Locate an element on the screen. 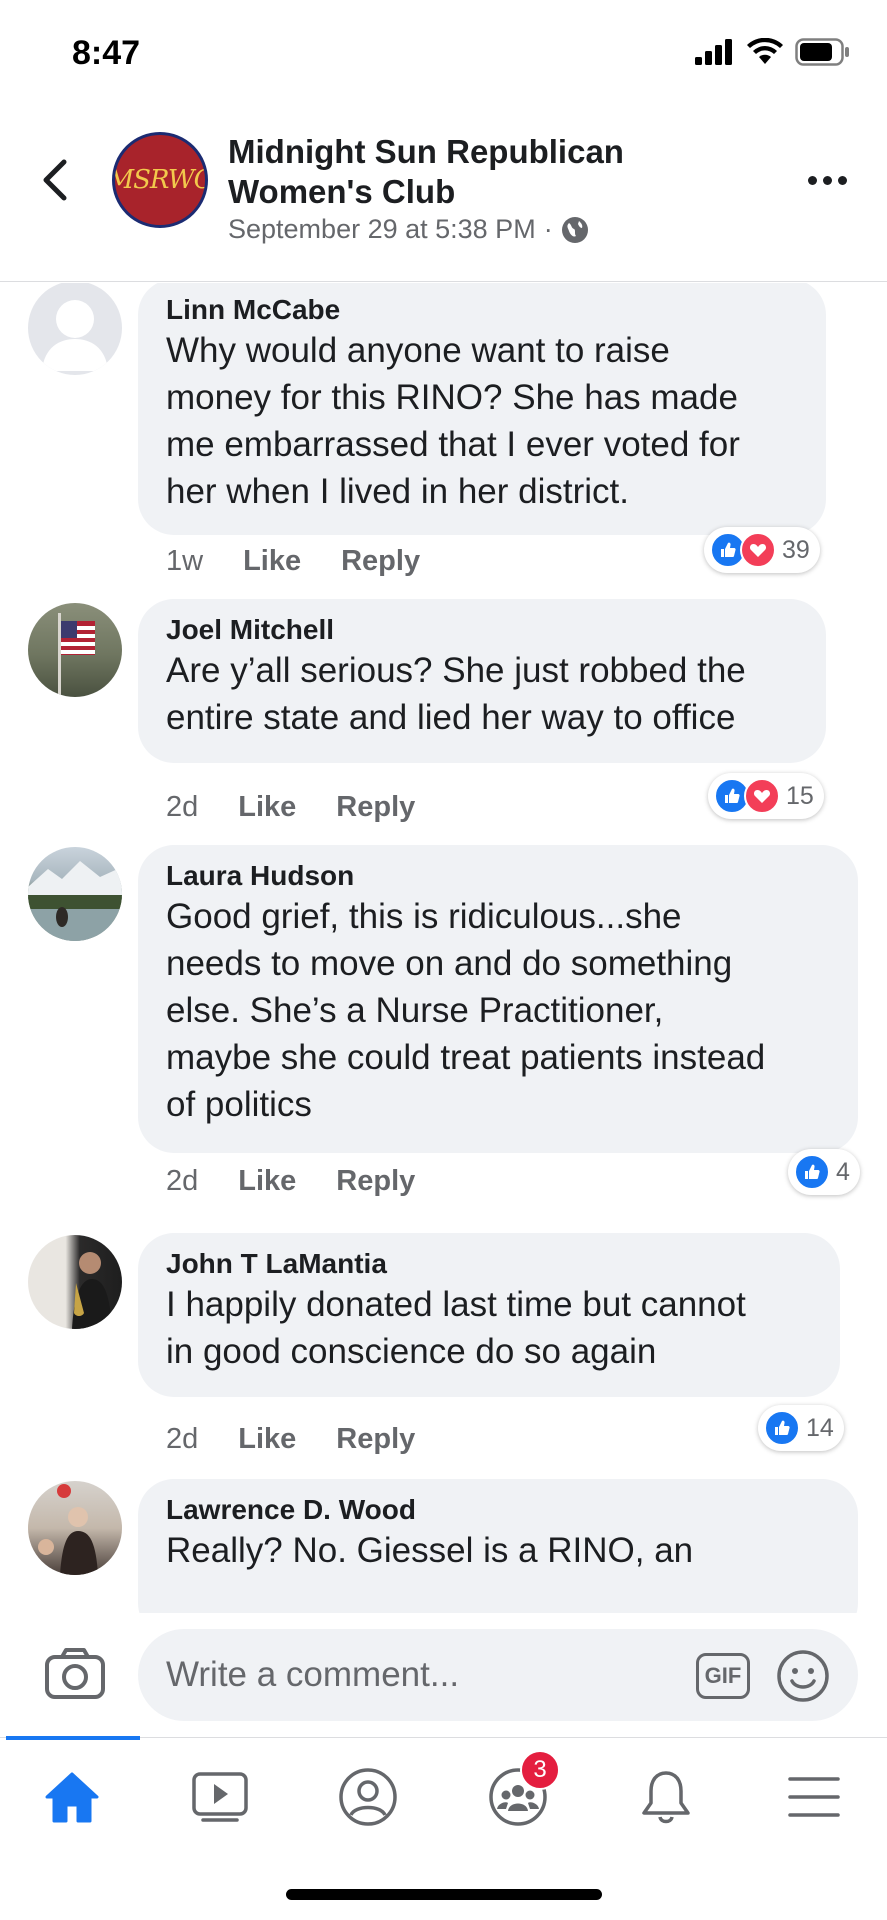 This screenshot has height=1920, width=887. comment-text: Really? No. Giessel is a RINO, an is located at coordinates (430, 1550).